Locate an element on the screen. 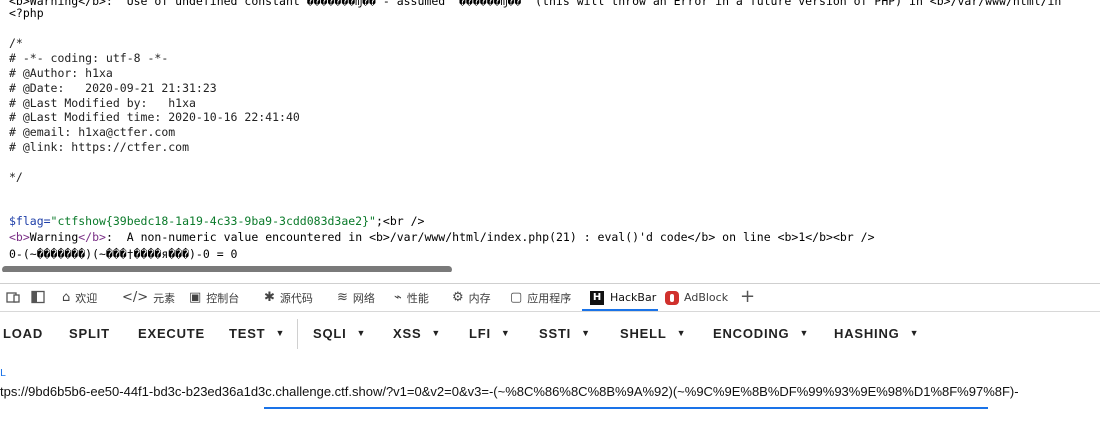  url-field-label: L is located at coordinates (3, 373).